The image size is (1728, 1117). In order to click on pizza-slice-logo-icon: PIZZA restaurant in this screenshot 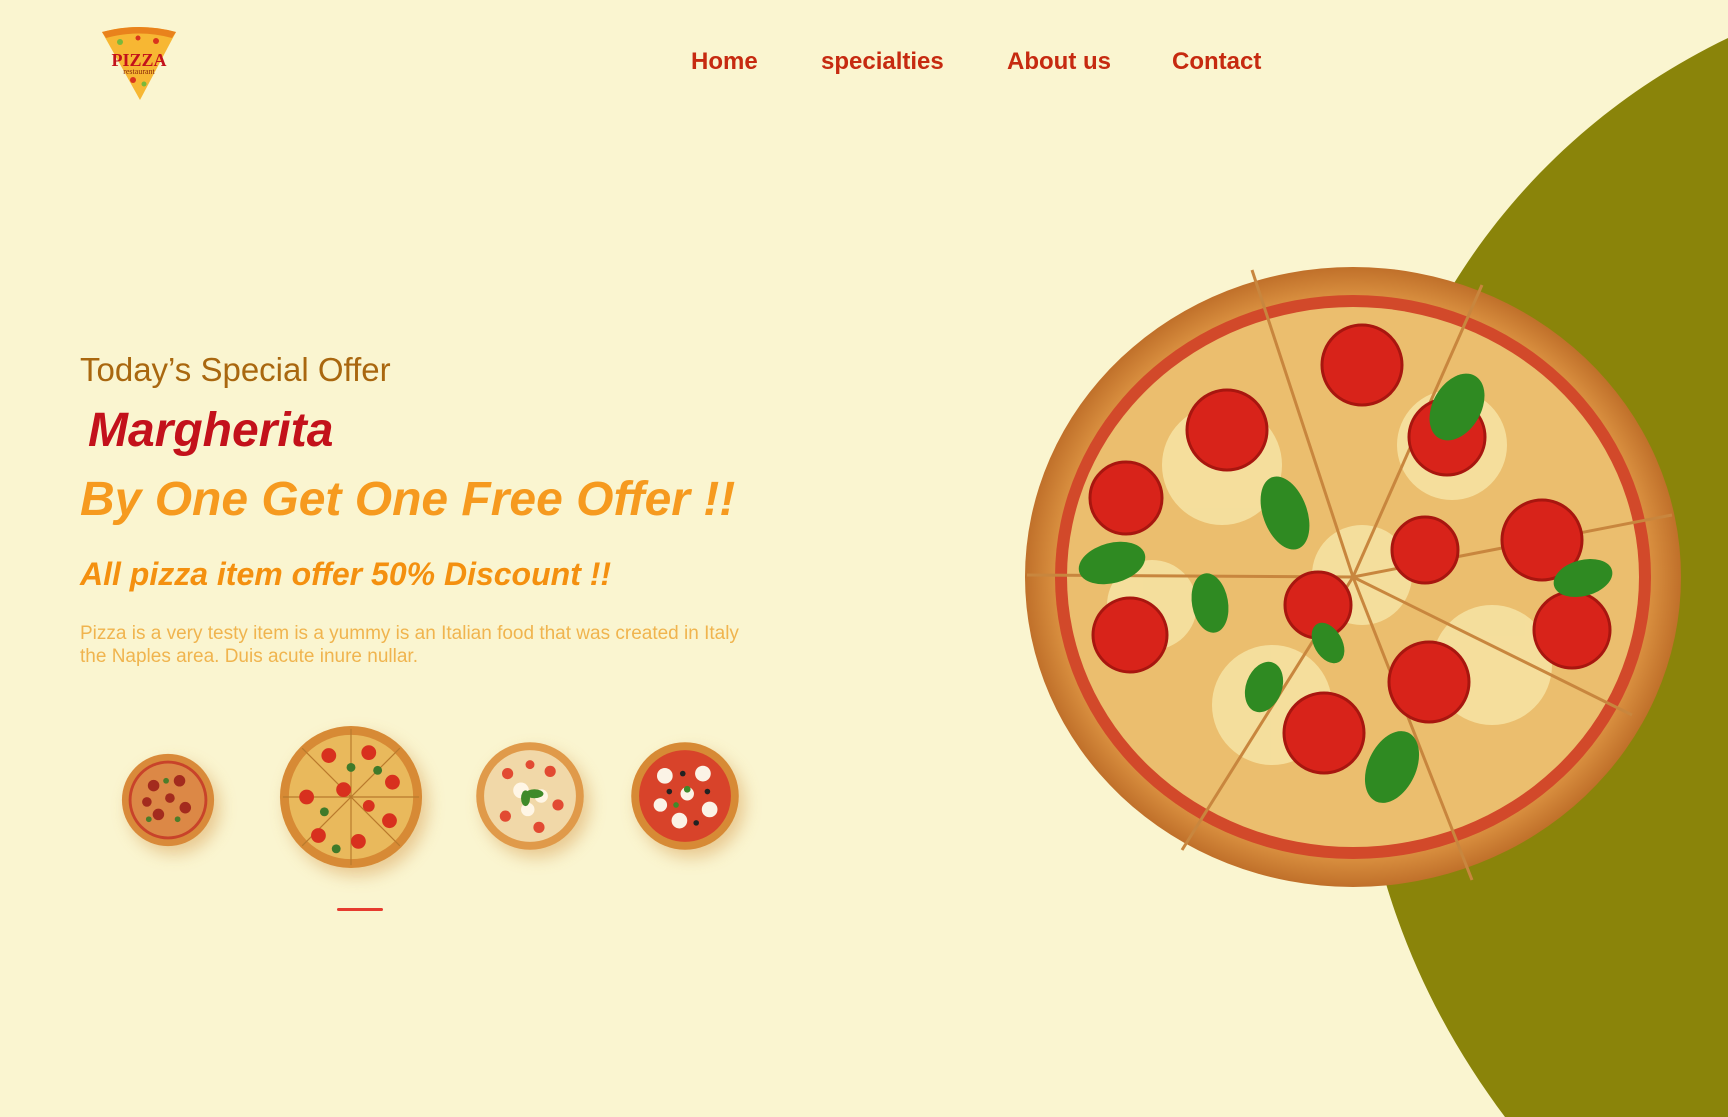, I will do `click(139, 63)`.